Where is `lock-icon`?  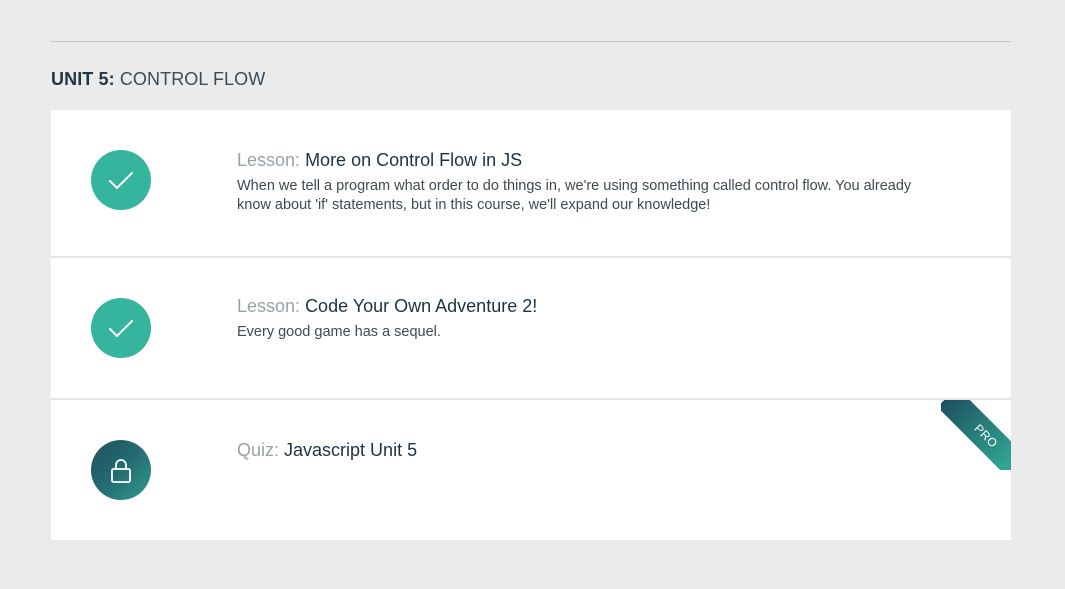
lock-icon is located at coordinates (121, 471).